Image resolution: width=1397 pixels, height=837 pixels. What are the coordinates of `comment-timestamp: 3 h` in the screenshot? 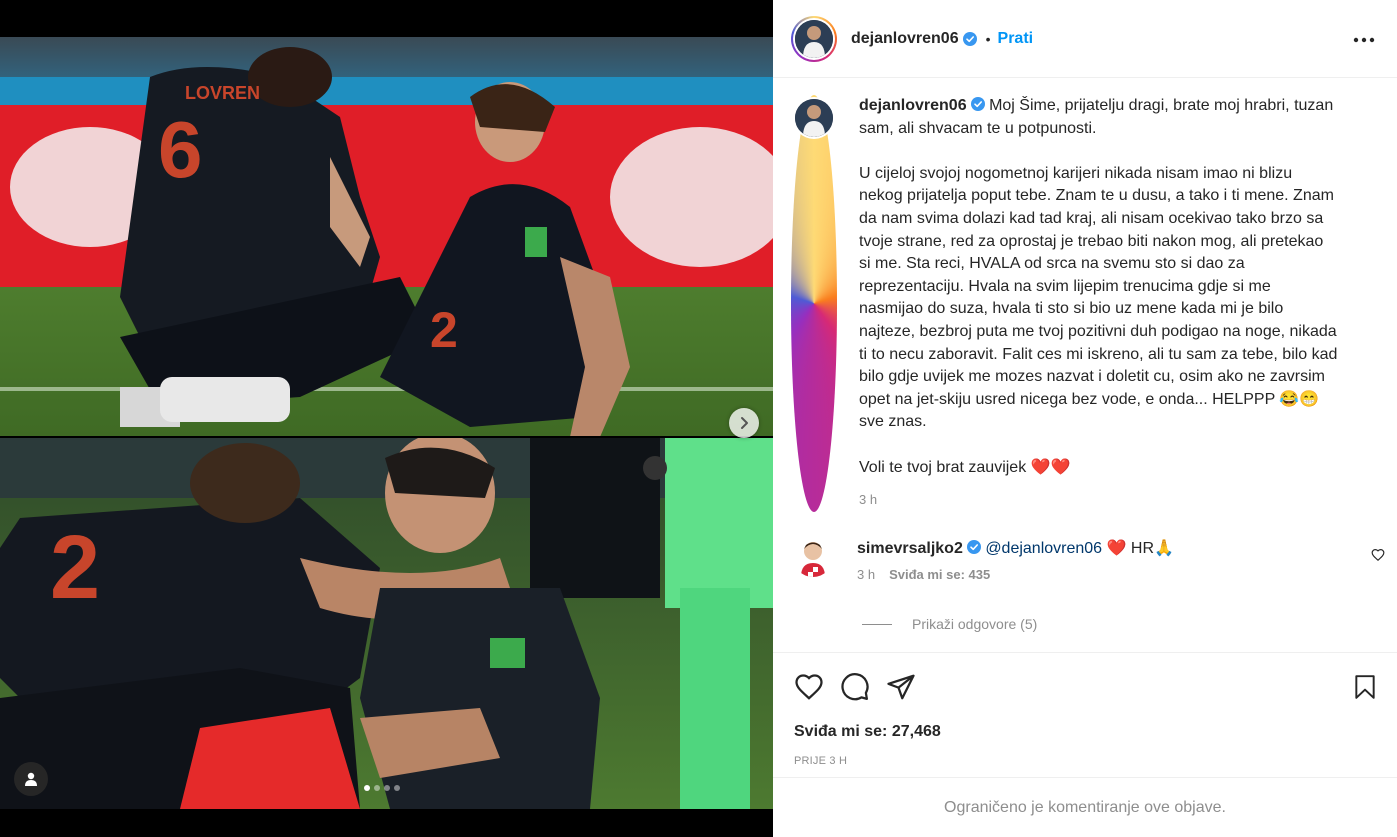 It's located at (866, 574).